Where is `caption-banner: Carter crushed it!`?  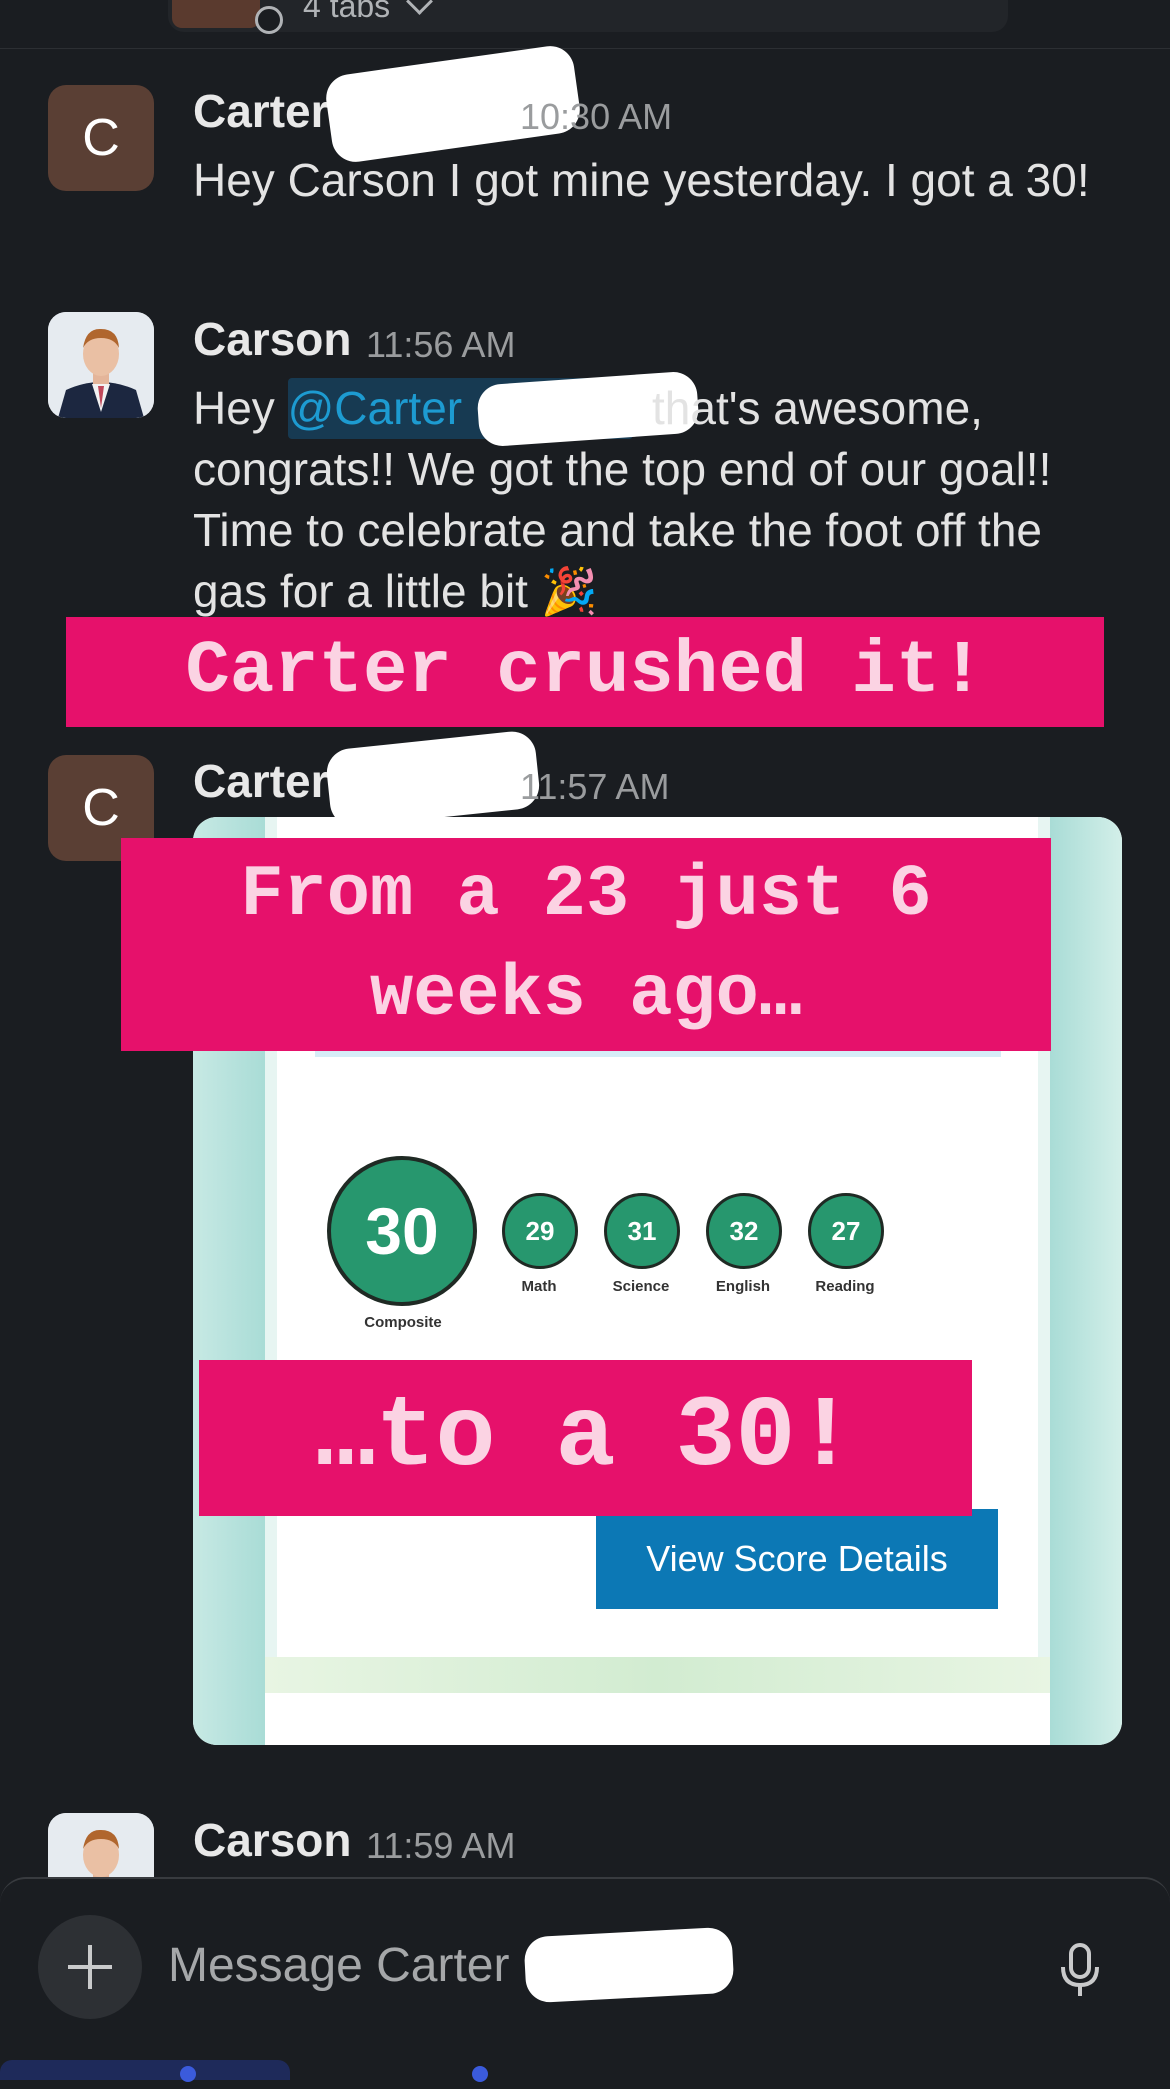
caption-banner: Carter crushed it! is located at coordinates (585, 672).